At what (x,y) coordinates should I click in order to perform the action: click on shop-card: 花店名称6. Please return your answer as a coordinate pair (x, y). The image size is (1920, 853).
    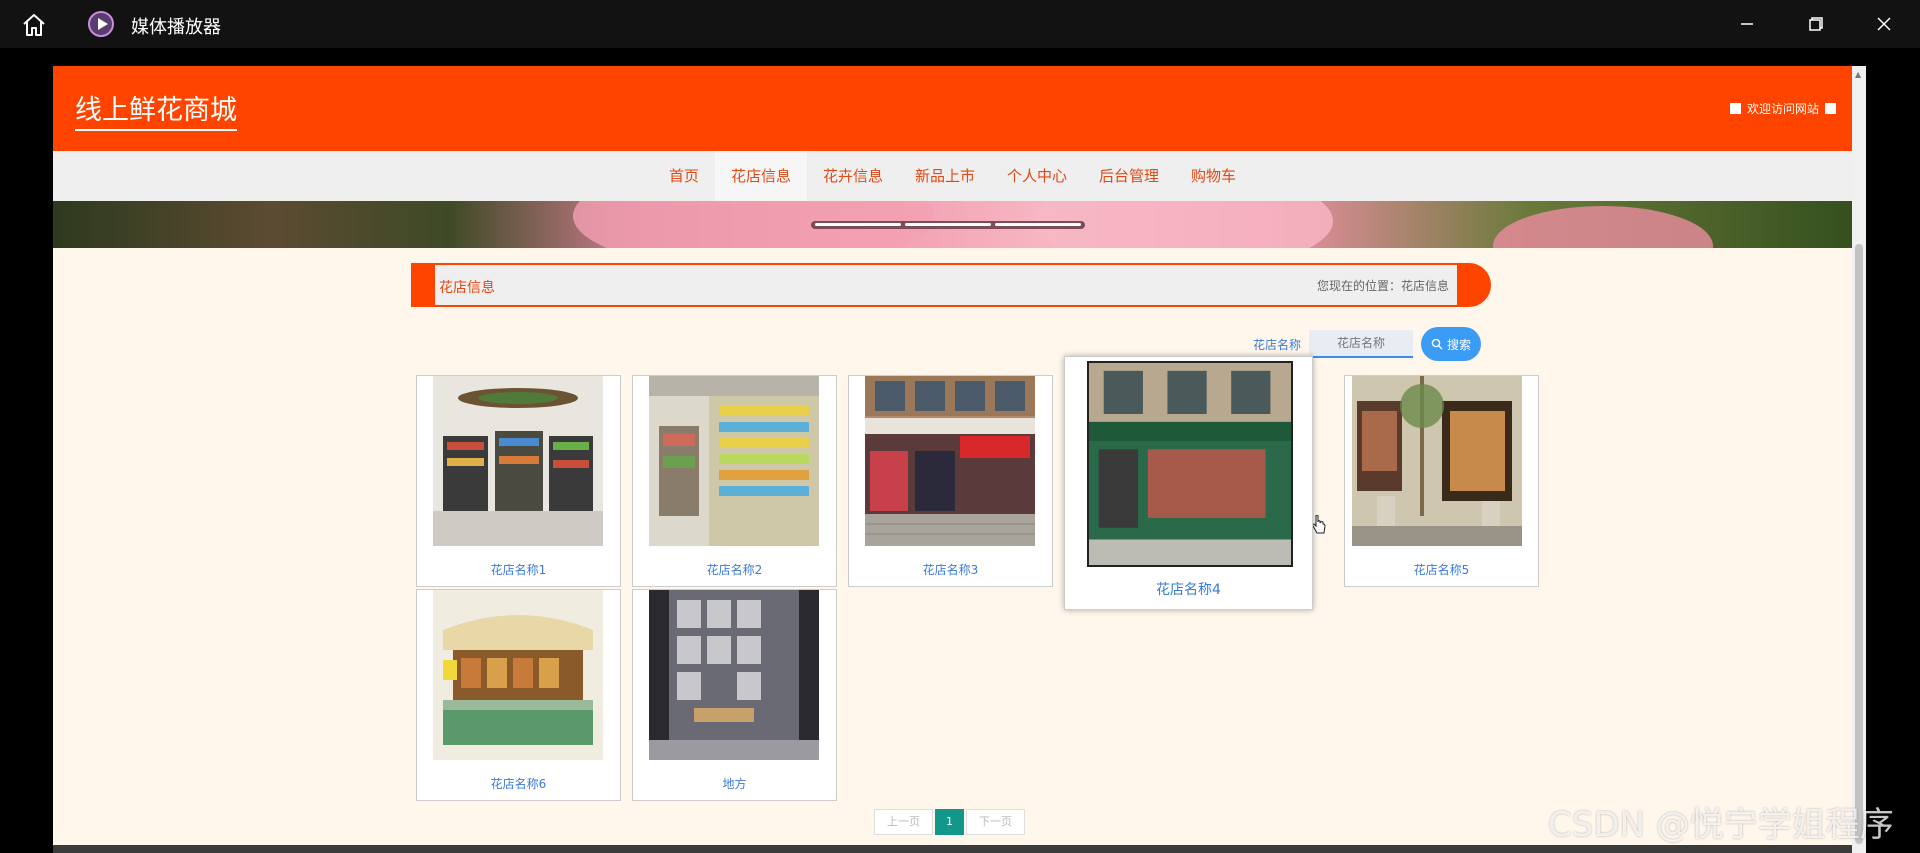
    Looking at the image, I should click on (518, 695).